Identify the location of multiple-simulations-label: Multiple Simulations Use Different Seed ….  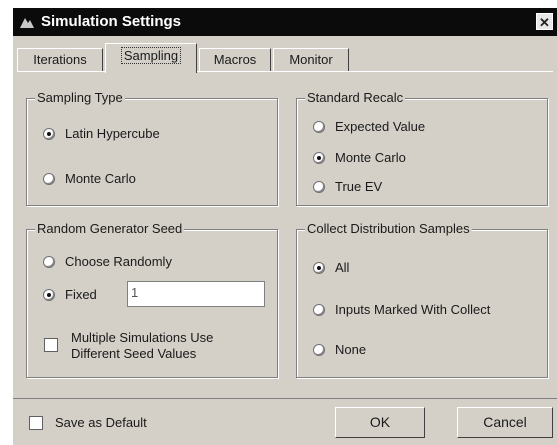
(142, 345).